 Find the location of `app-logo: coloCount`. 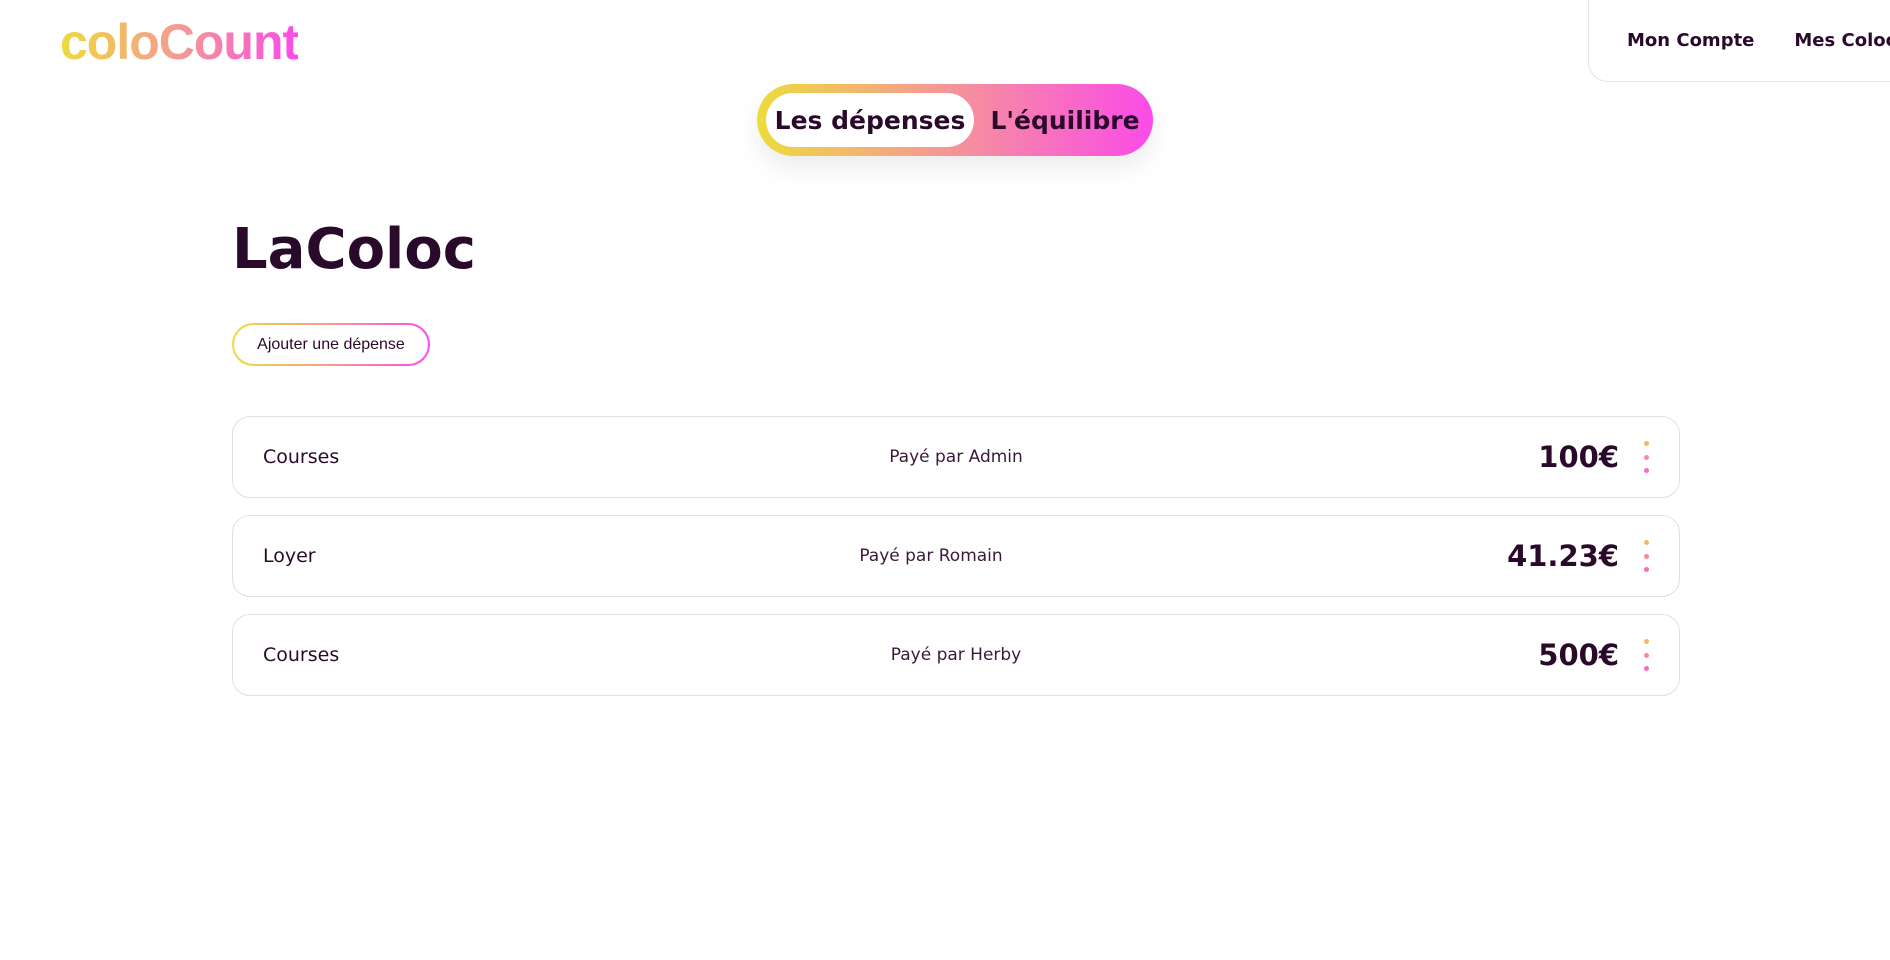

app-logo: coloCount is located at coordinates (179, 42).